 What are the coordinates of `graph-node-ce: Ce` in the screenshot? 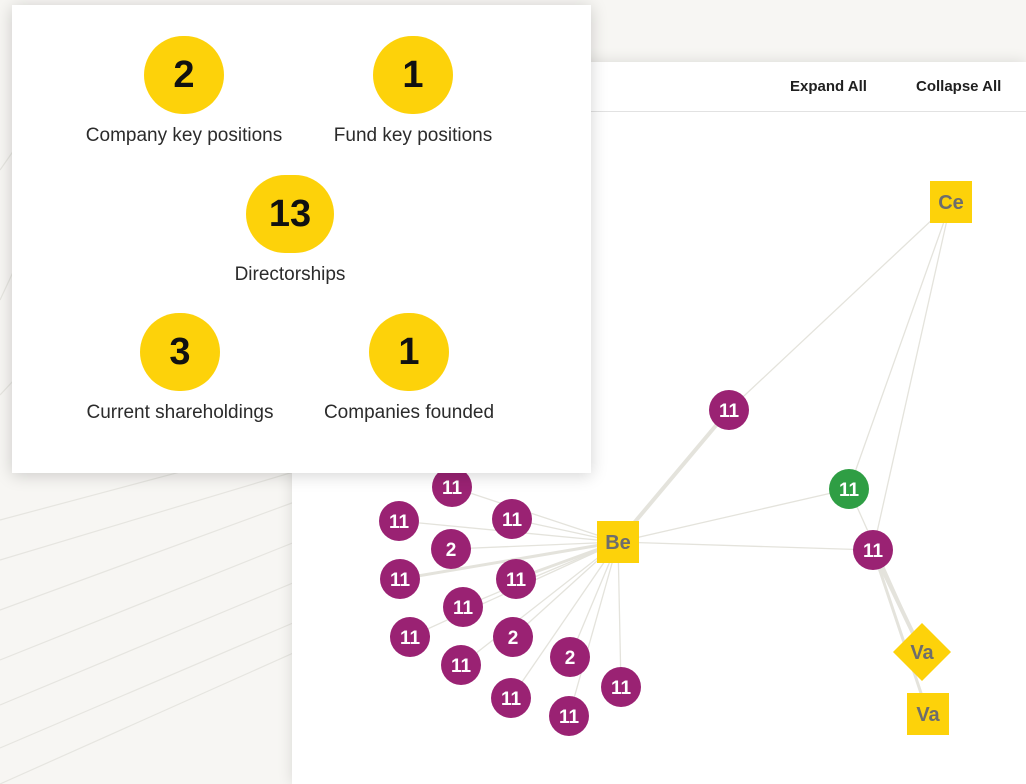 It's located at (951, 202).